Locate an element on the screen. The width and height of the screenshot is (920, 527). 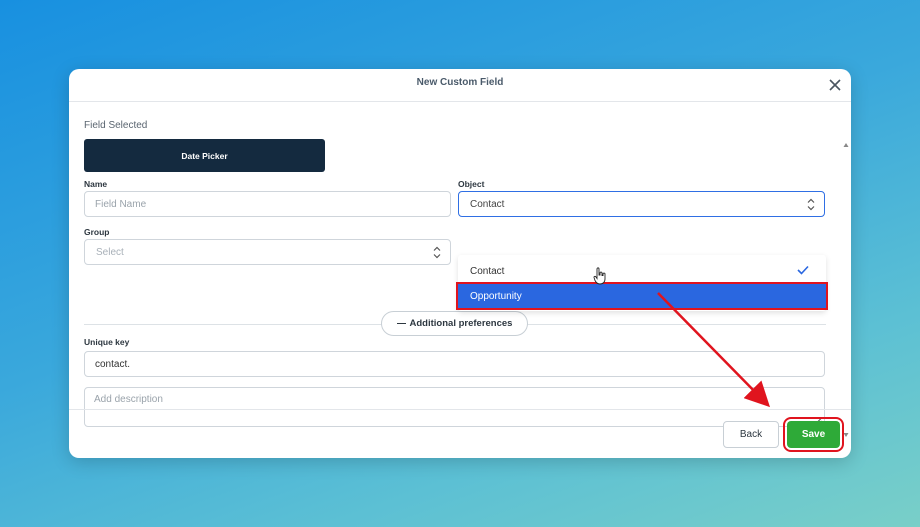
additional-preferences-button: Additional preferences is located at coordinates (454, 323).